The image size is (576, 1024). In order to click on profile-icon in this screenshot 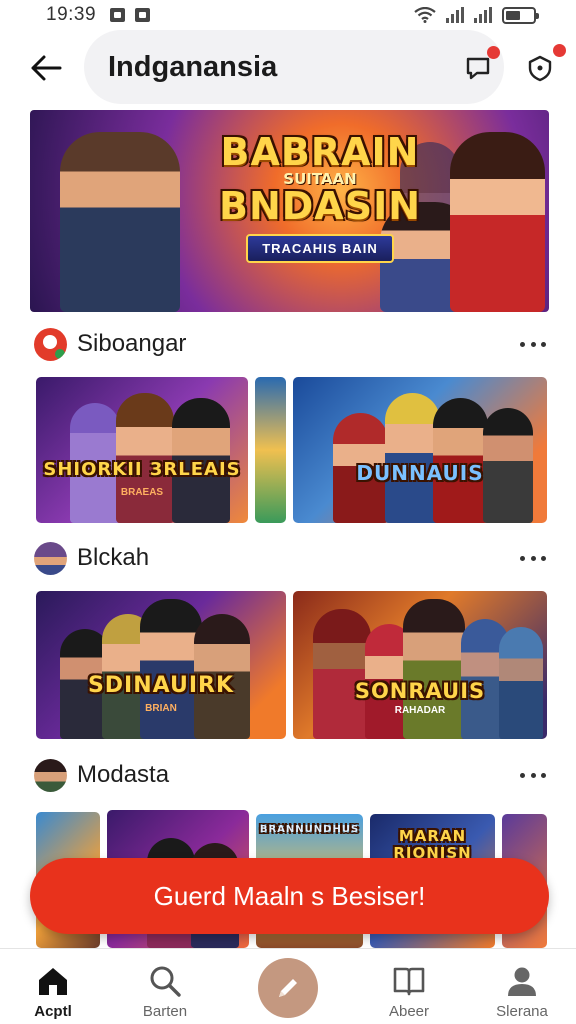, I will do `click(522, 981)`.